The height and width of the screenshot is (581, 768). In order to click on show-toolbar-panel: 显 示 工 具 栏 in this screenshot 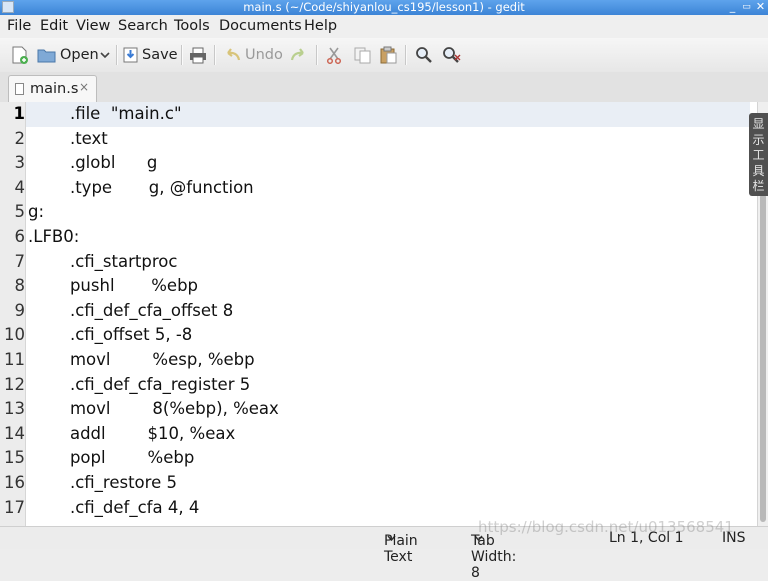, I will do `click(758, 154)`.